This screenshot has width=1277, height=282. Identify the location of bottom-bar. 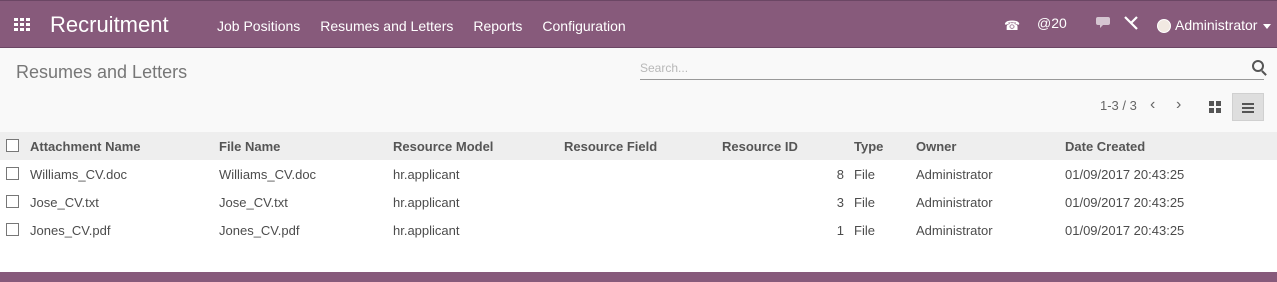
(638, 277).